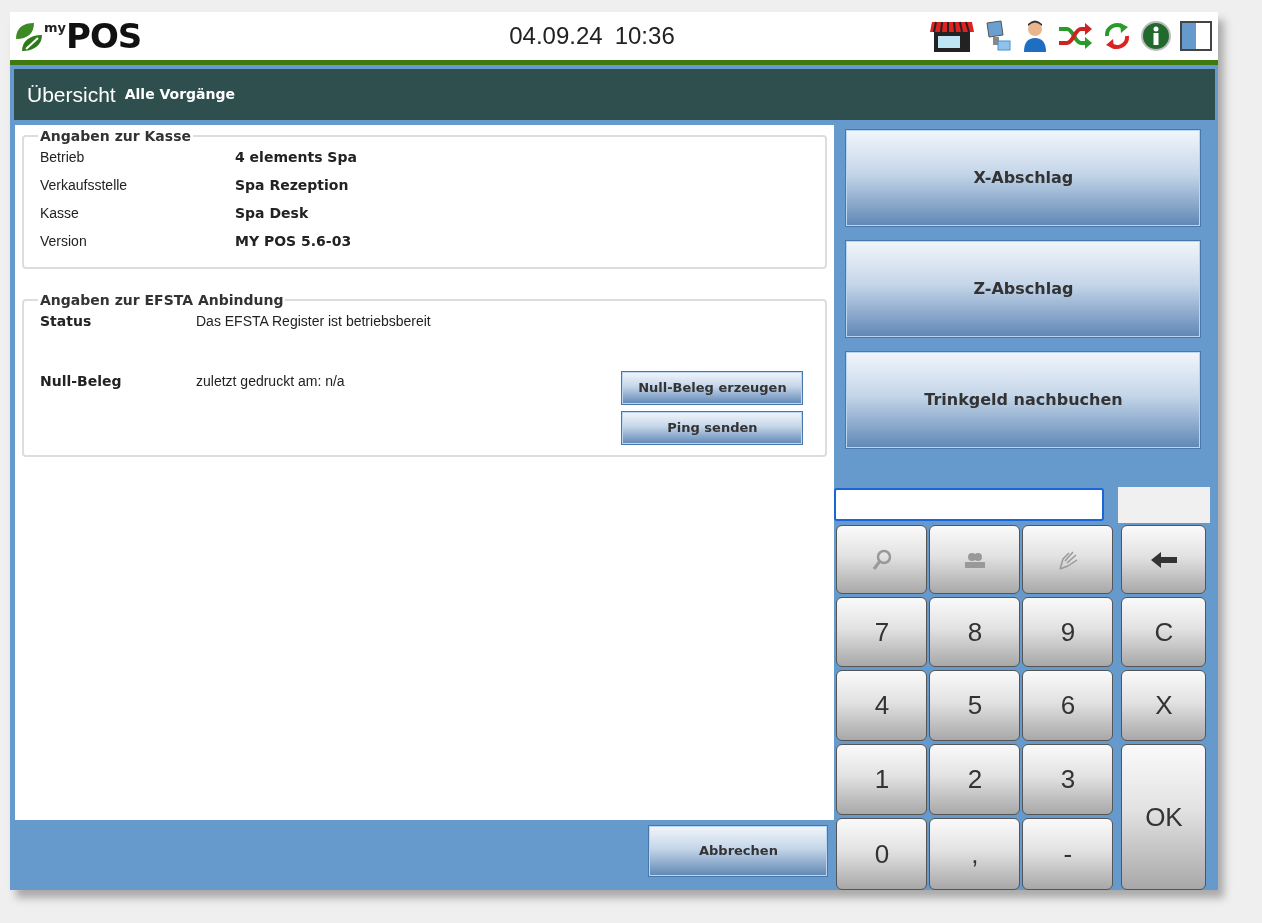  What do you see at coordinates (55, 27) in the screenshot?
I see `logo-text: my` at bounding box center [55, 27].